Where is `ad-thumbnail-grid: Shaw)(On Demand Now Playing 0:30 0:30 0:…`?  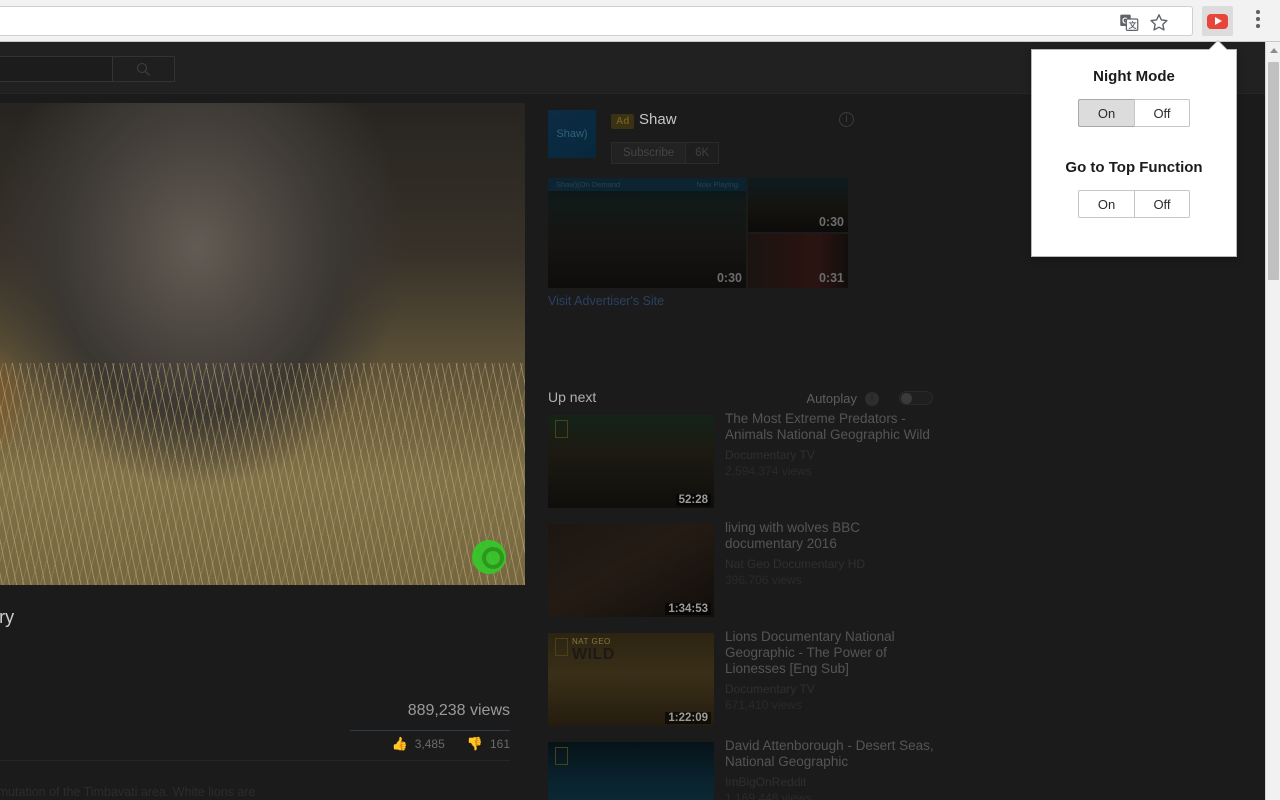 ad-thumbnail-grid: Shaw)(On Demand Now Playing 0:30 0:30 0:… is located at coordinates (698, 233).